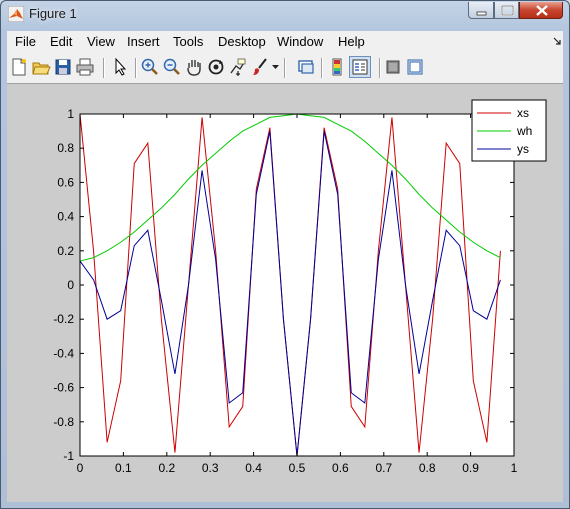 This screenshot has height=509, width=570. I want to click on menu-desktop: Desktop, so click(242, 41).